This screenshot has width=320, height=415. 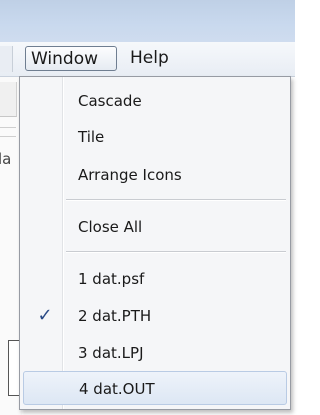 I want to click on menu-item-label: Close All, so click(x=110, y=227).